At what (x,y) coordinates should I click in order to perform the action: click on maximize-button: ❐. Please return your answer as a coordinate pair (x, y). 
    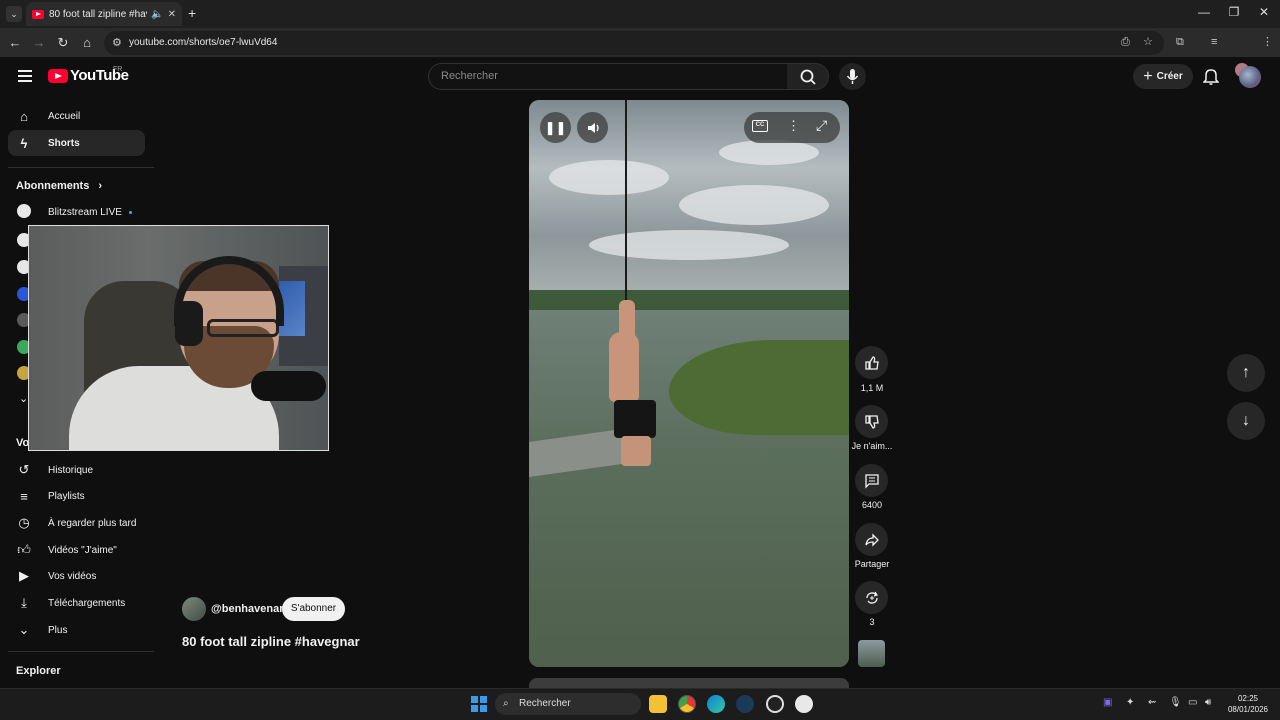
    Looking at the image, I should click on (1234, 12).